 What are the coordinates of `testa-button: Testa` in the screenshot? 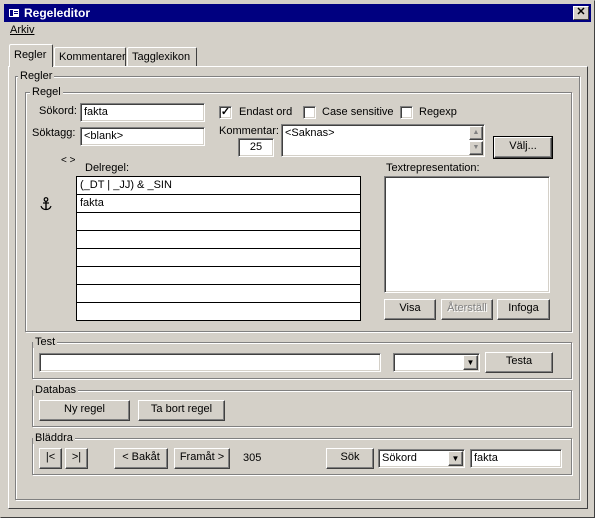 It's located at (519, 362).